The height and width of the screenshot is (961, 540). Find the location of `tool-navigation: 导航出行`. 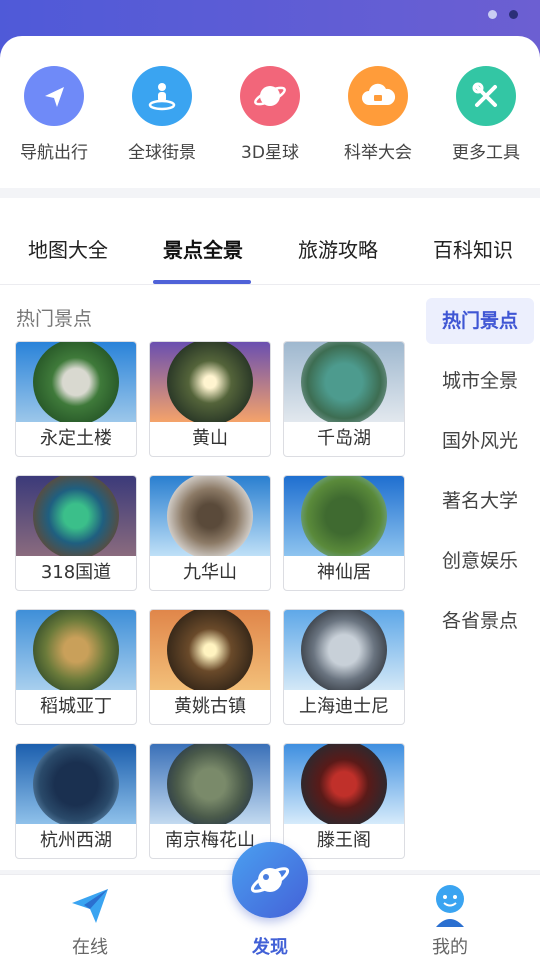

tool-navigation: 导航出行 is located at coordinates (54, 114).